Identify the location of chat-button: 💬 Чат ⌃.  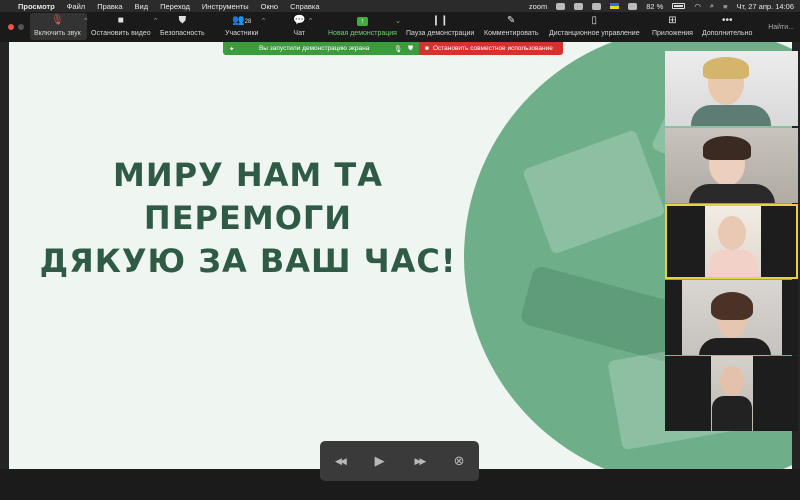
(303, 26).